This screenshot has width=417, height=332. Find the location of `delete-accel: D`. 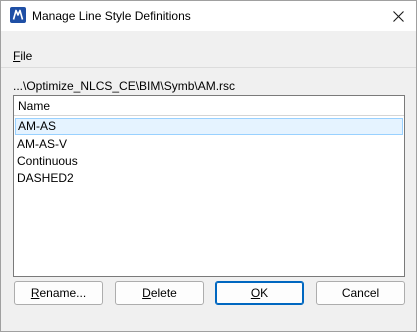

delete-accel: D is located at coordinates (146, 293).